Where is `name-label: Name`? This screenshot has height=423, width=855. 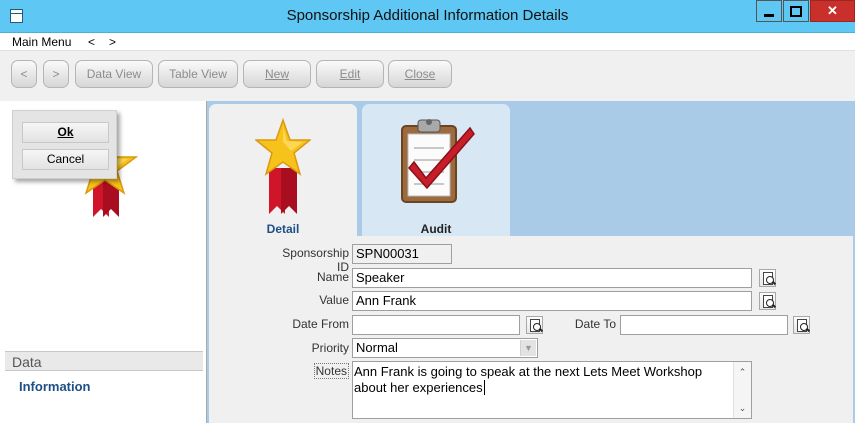 name-label: Name is located at coordinates (332, 277).